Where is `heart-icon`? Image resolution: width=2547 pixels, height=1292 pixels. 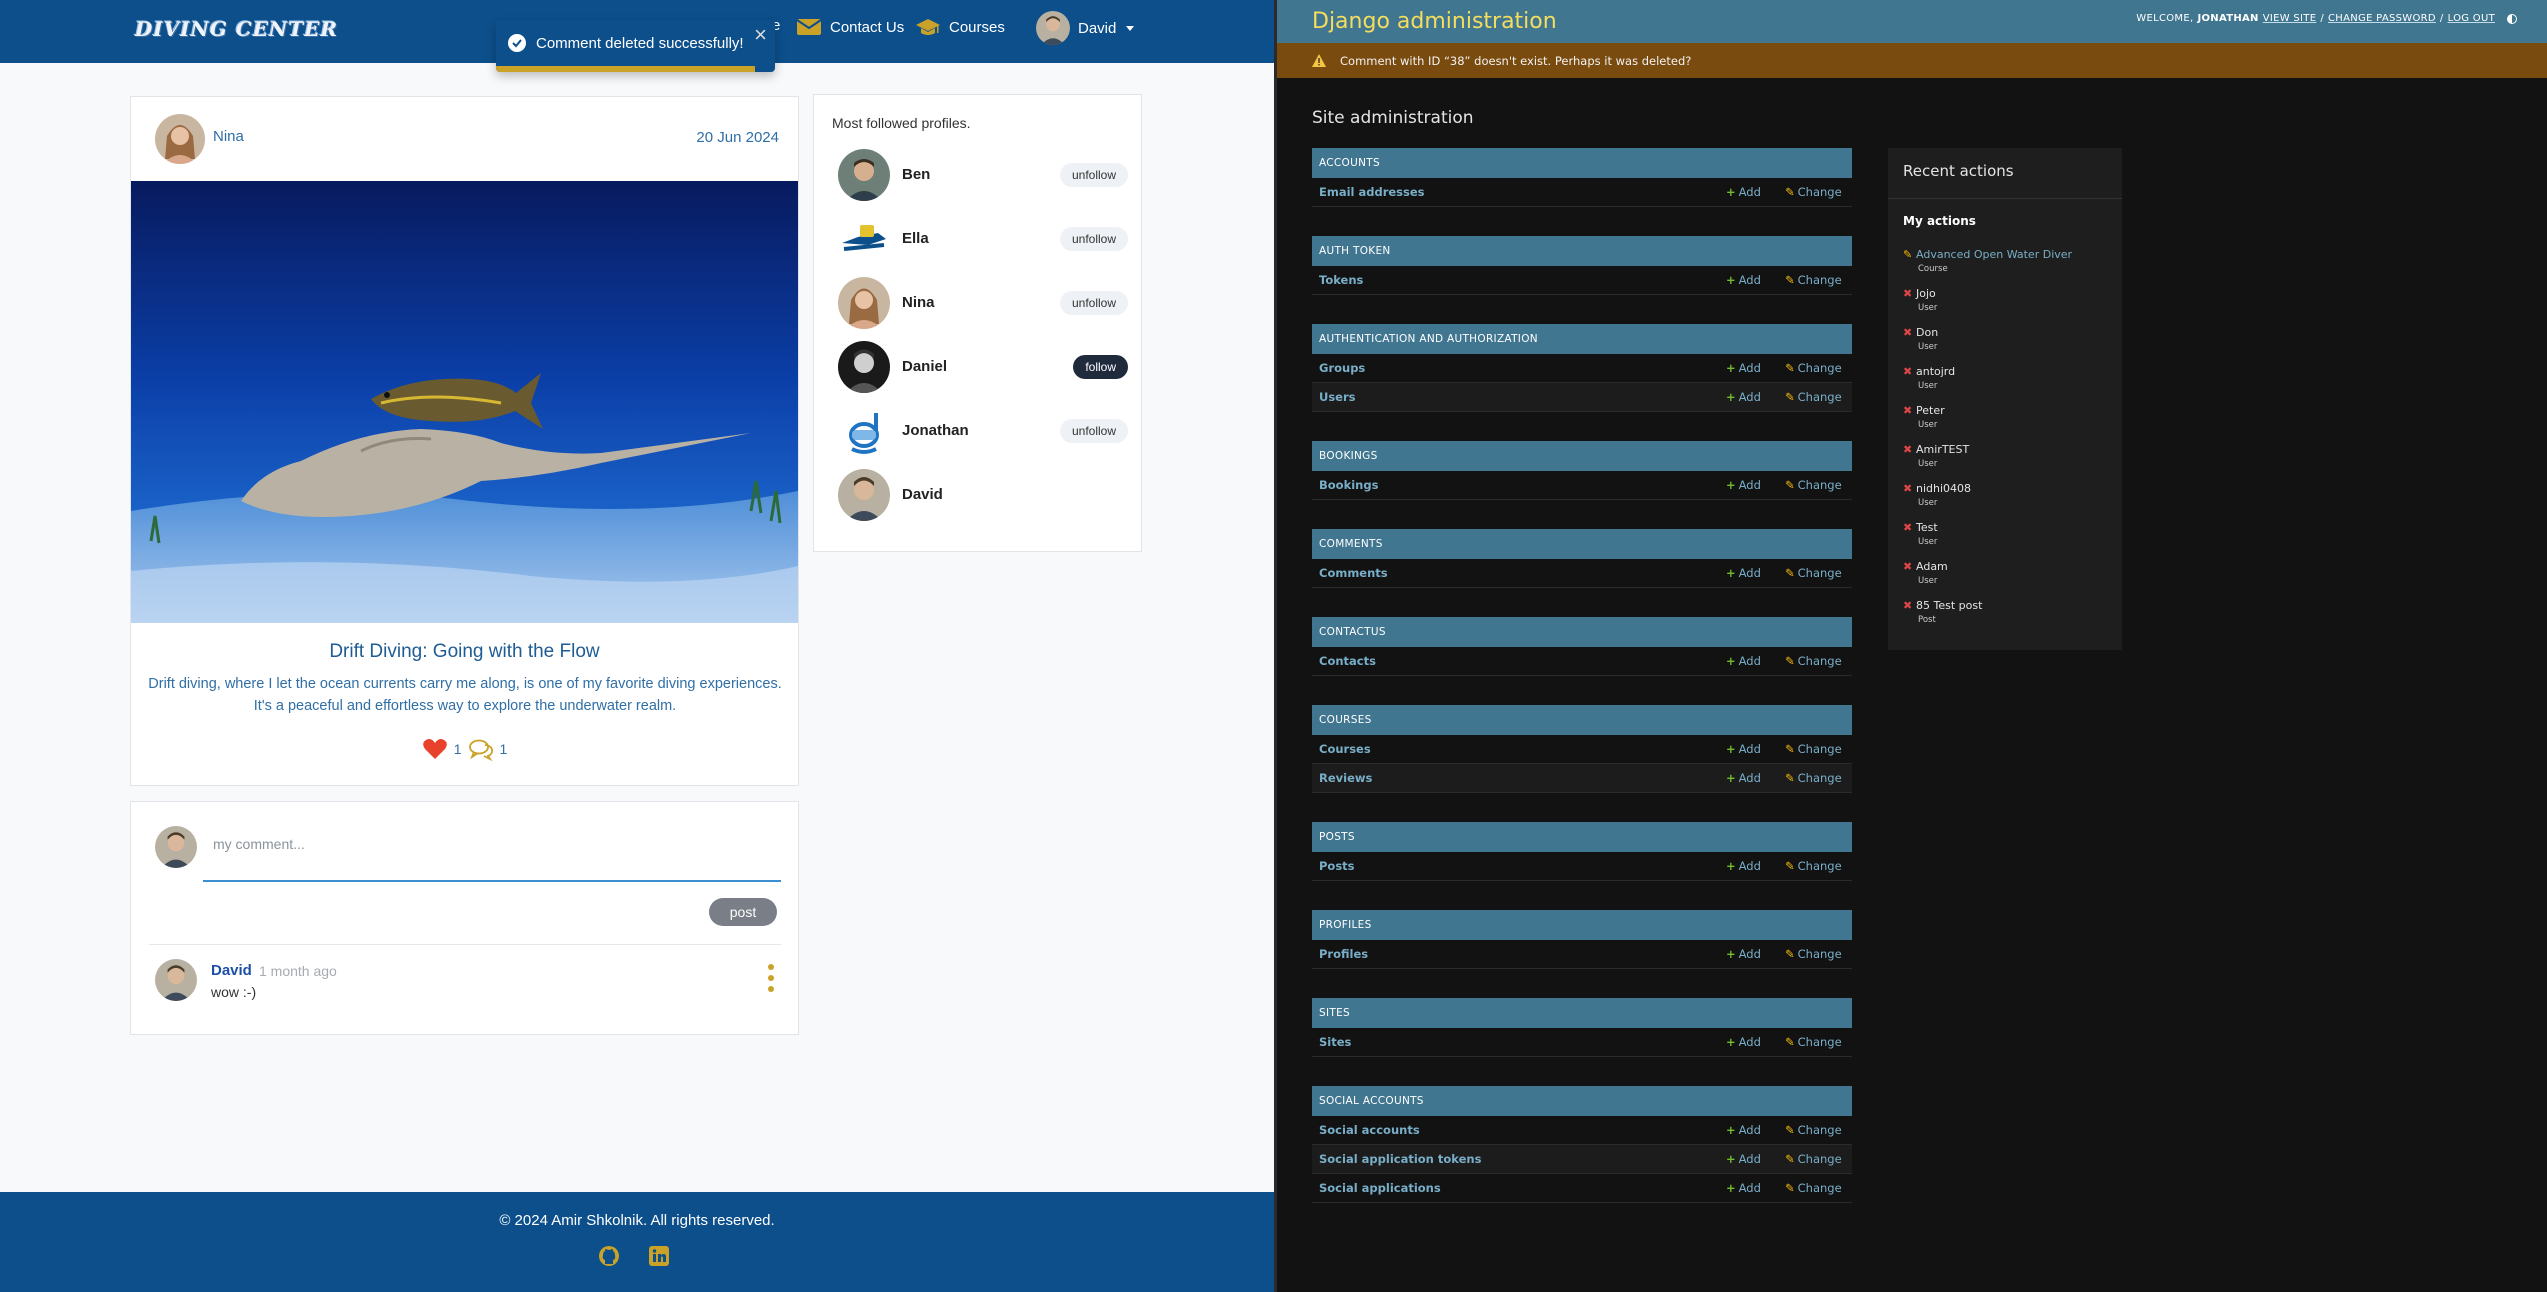 heart-icon is located at coordinates (435, 749).